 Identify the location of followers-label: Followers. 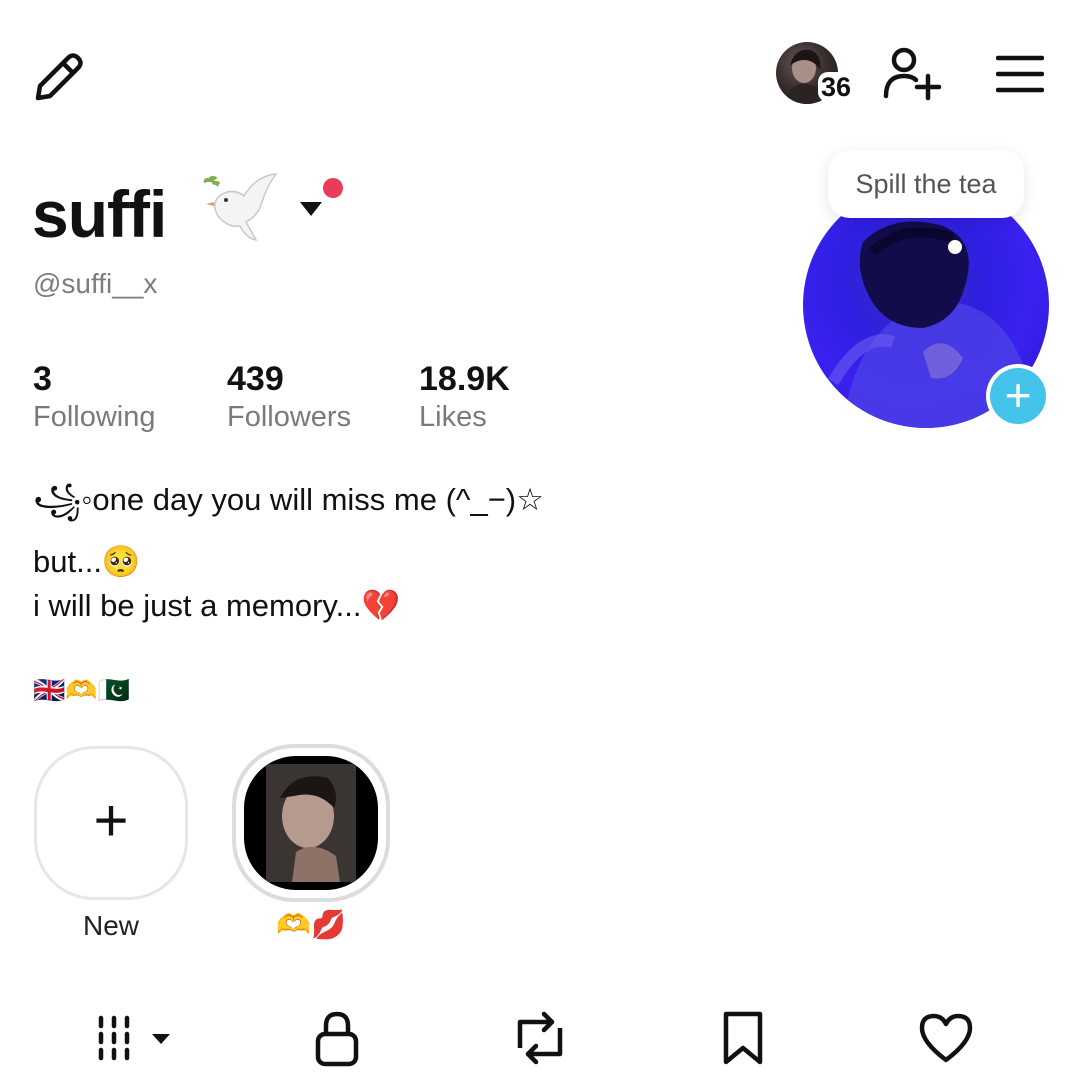
(289, 417).